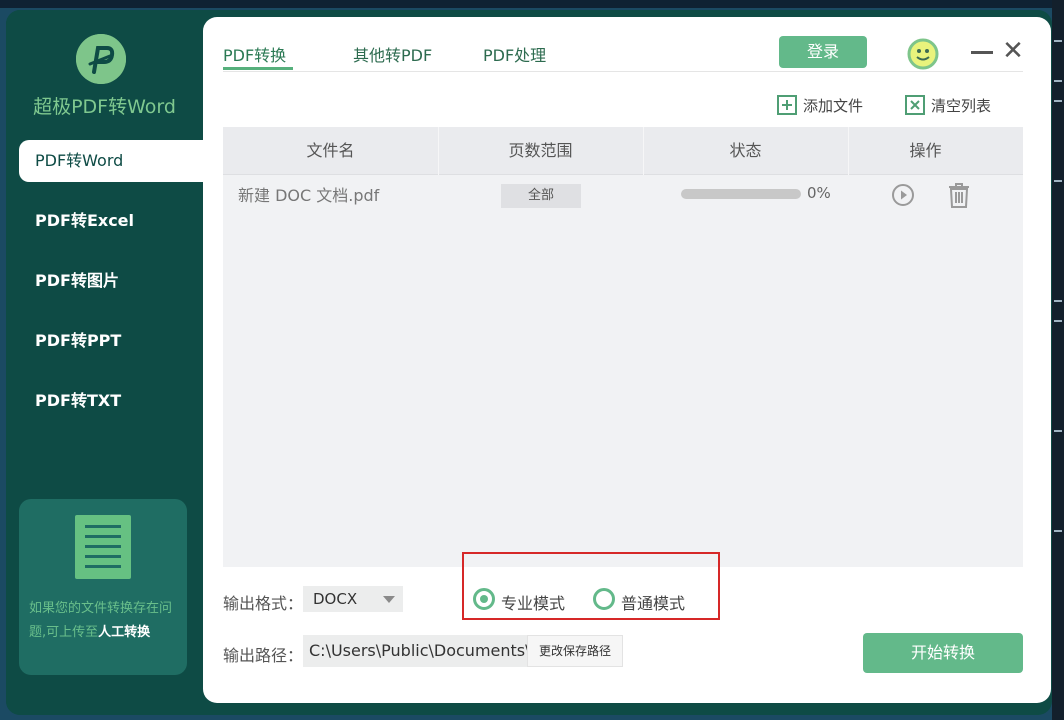 This screenshot has width=1064, height=720. What do you see at coordinates (623, 71) in the screenshot?
I see `header-divider` at bounding box center [623, 71].